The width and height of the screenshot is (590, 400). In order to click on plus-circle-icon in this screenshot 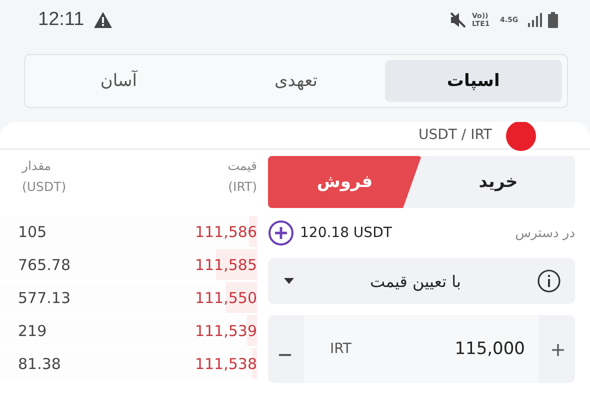, I will do `click(281, 233)`.